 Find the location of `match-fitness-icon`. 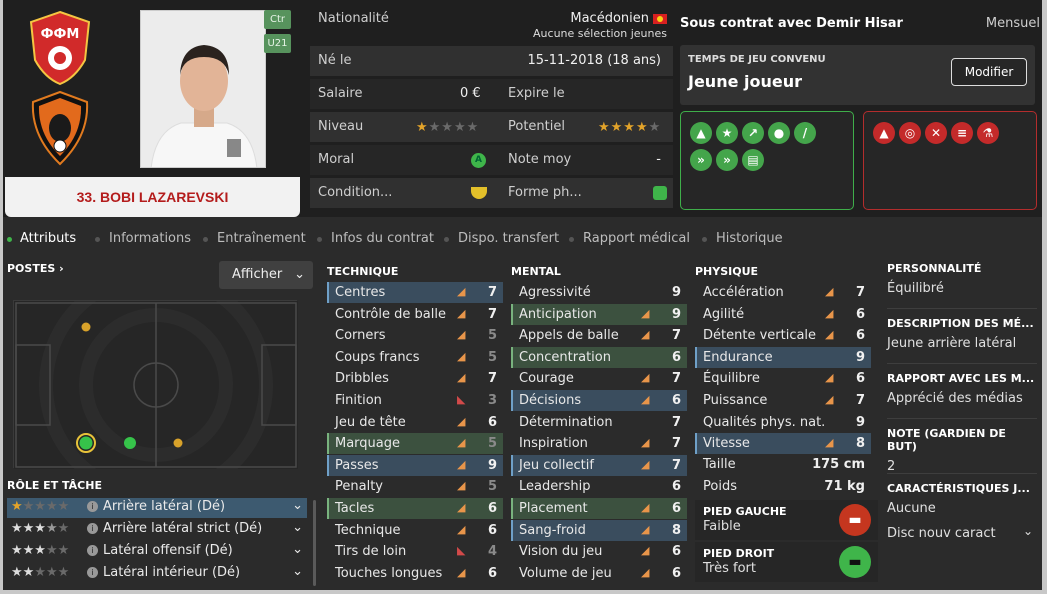

match-fitness-icon is located at coordinates (660, 193).